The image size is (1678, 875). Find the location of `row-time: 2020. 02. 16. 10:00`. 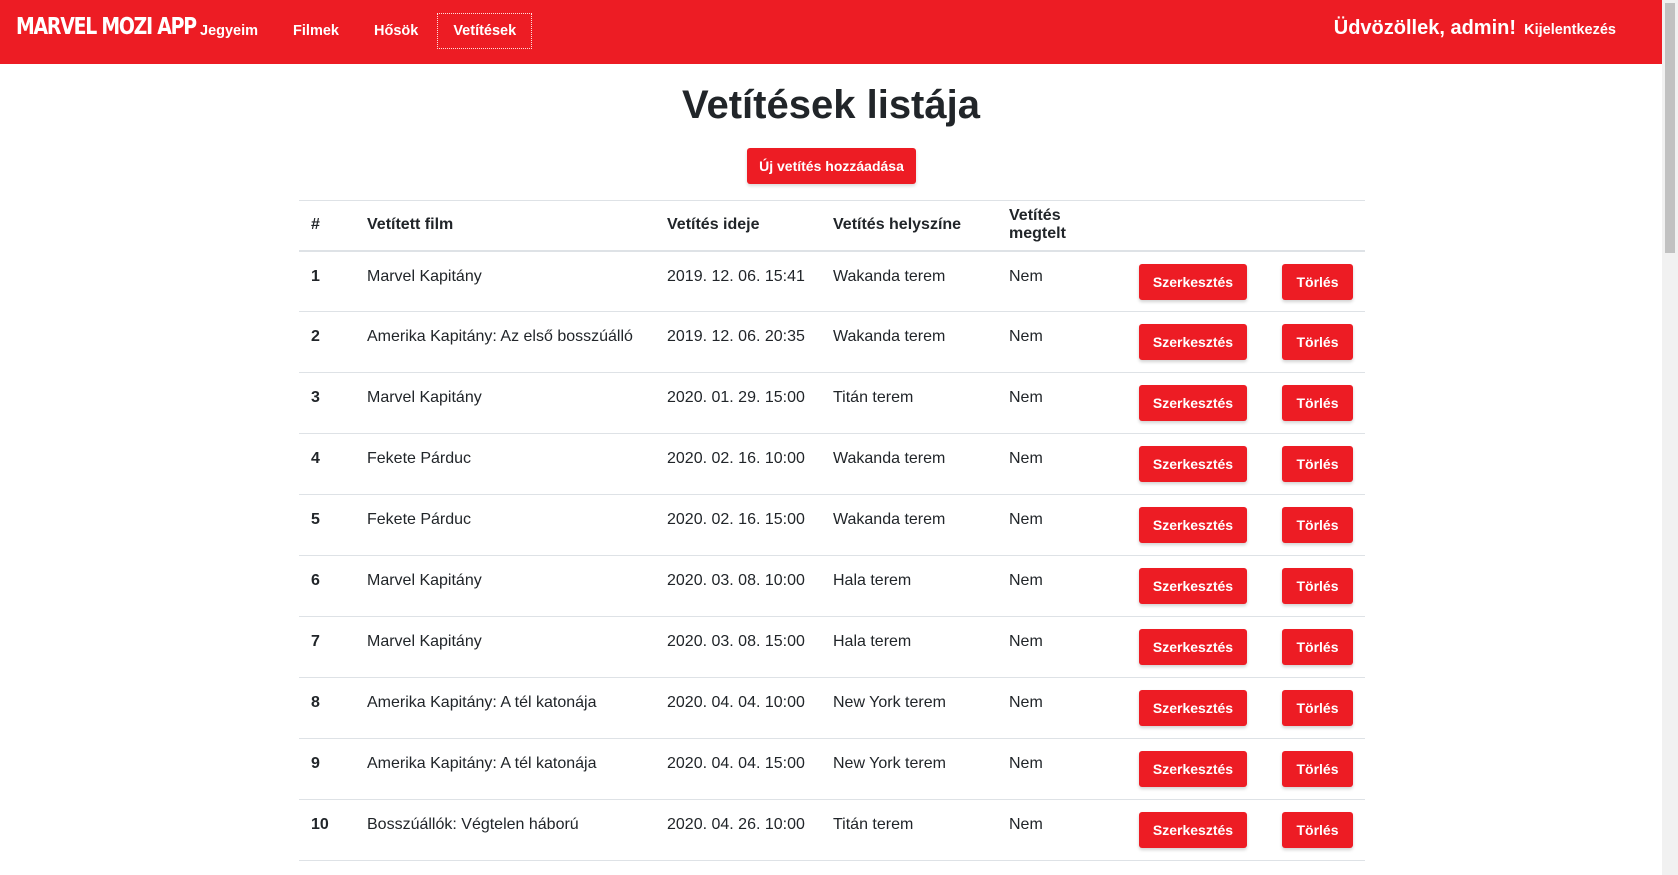

row-time: 2020. 02. 16. 10:00 is located at coordinates (738, 464).